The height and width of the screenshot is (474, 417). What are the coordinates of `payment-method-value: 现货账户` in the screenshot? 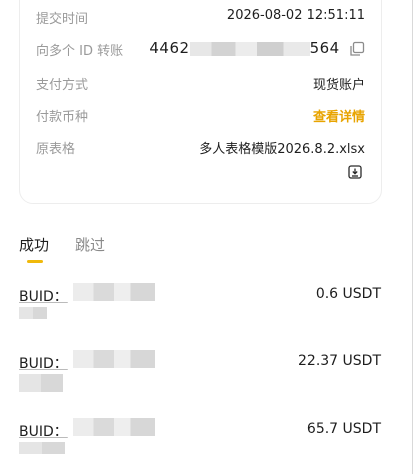 It's located at (338, 85).